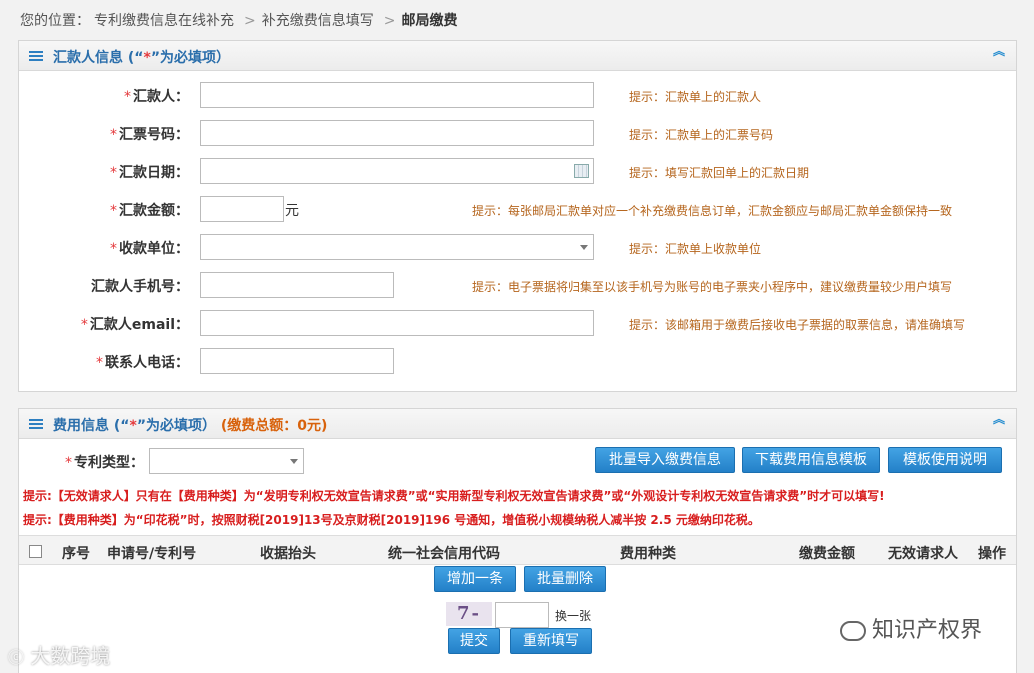  Describe the element at coordinates (573, 615) in the screenshot. I see `captcha-refresh-link: 换一张` at that location.